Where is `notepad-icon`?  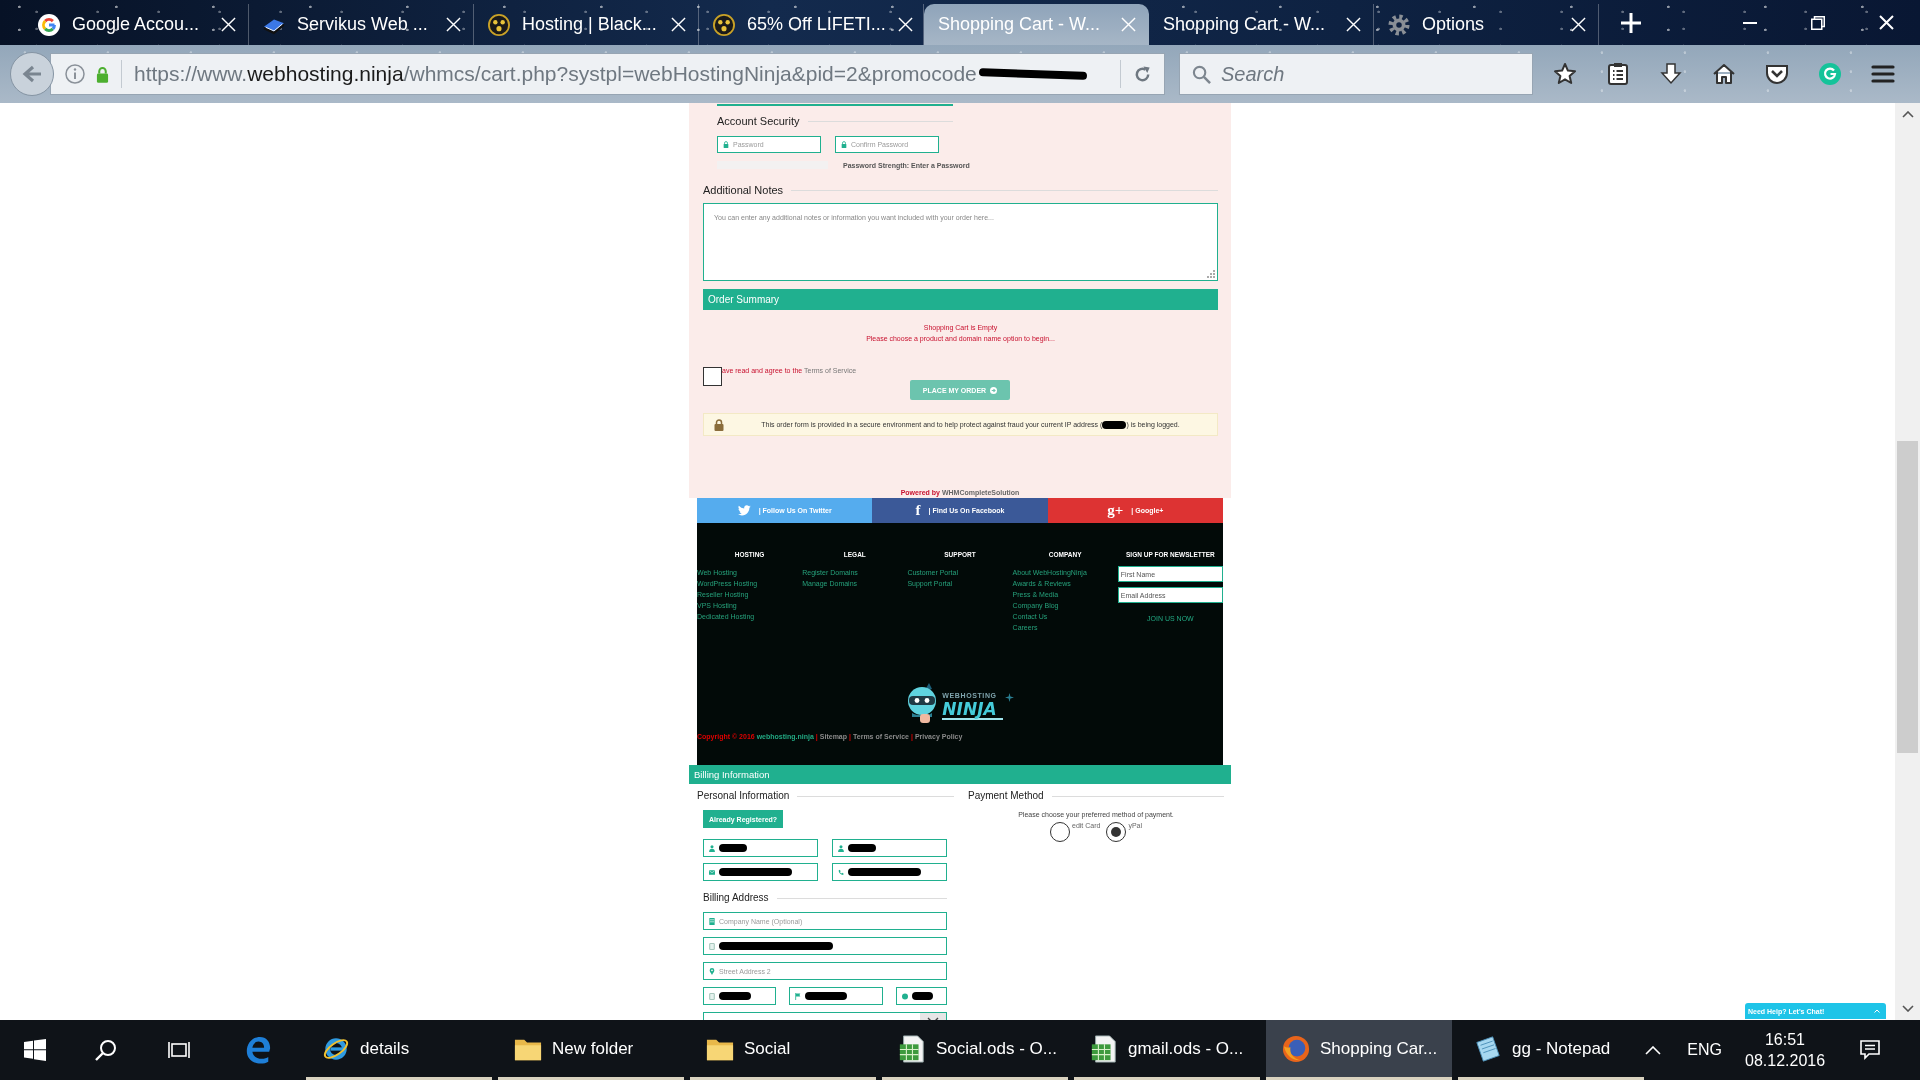 notepad-icon is located at coordinates (1488, 1048).